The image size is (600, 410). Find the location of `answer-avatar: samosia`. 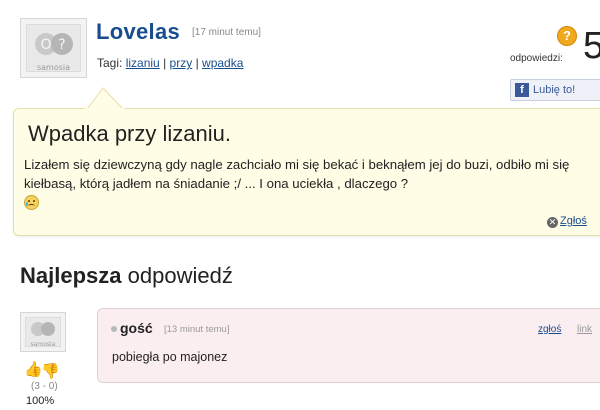

answer-avatar: samosia is located at coordinates (43, 332).